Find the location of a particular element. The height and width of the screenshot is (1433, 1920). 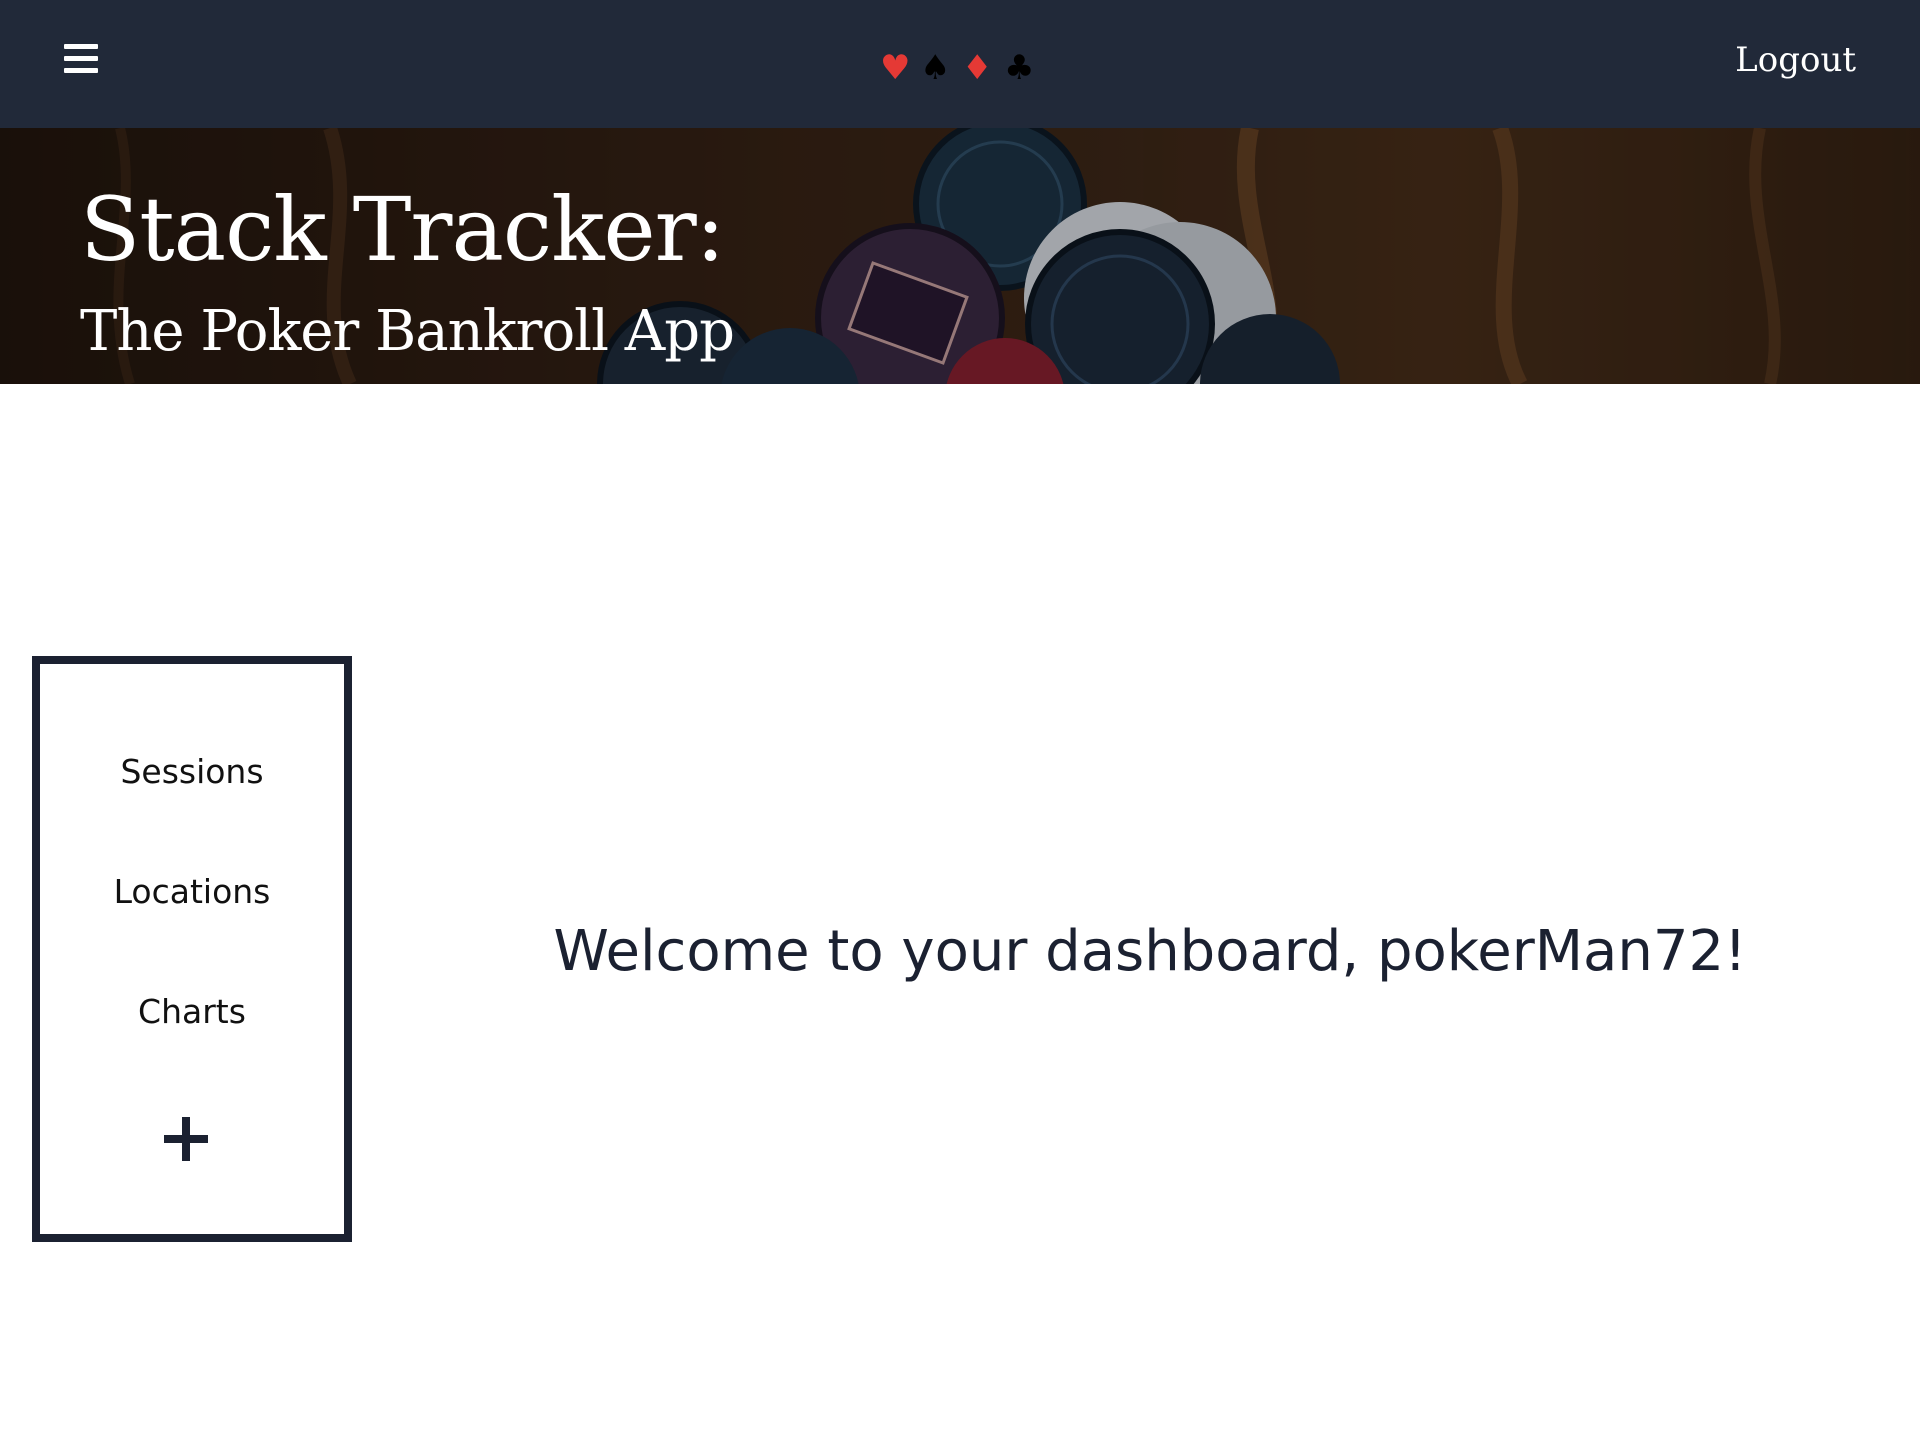

club-suit-icon: ♣ is located at coordinates (1019, 68).